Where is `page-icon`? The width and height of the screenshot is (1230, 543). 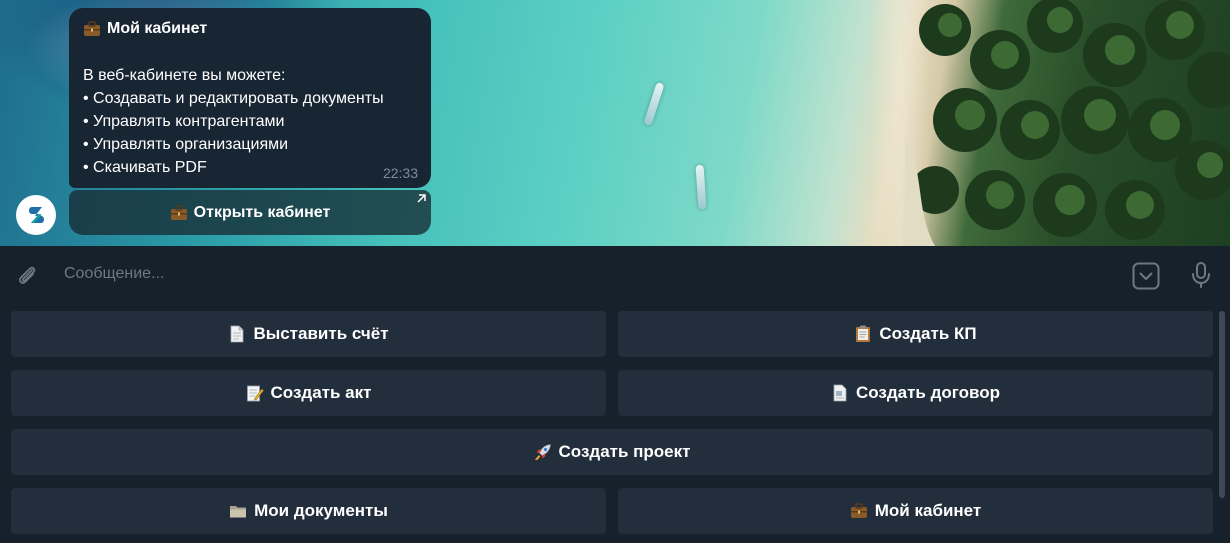 page-icon is located at coordinates (237, 334).